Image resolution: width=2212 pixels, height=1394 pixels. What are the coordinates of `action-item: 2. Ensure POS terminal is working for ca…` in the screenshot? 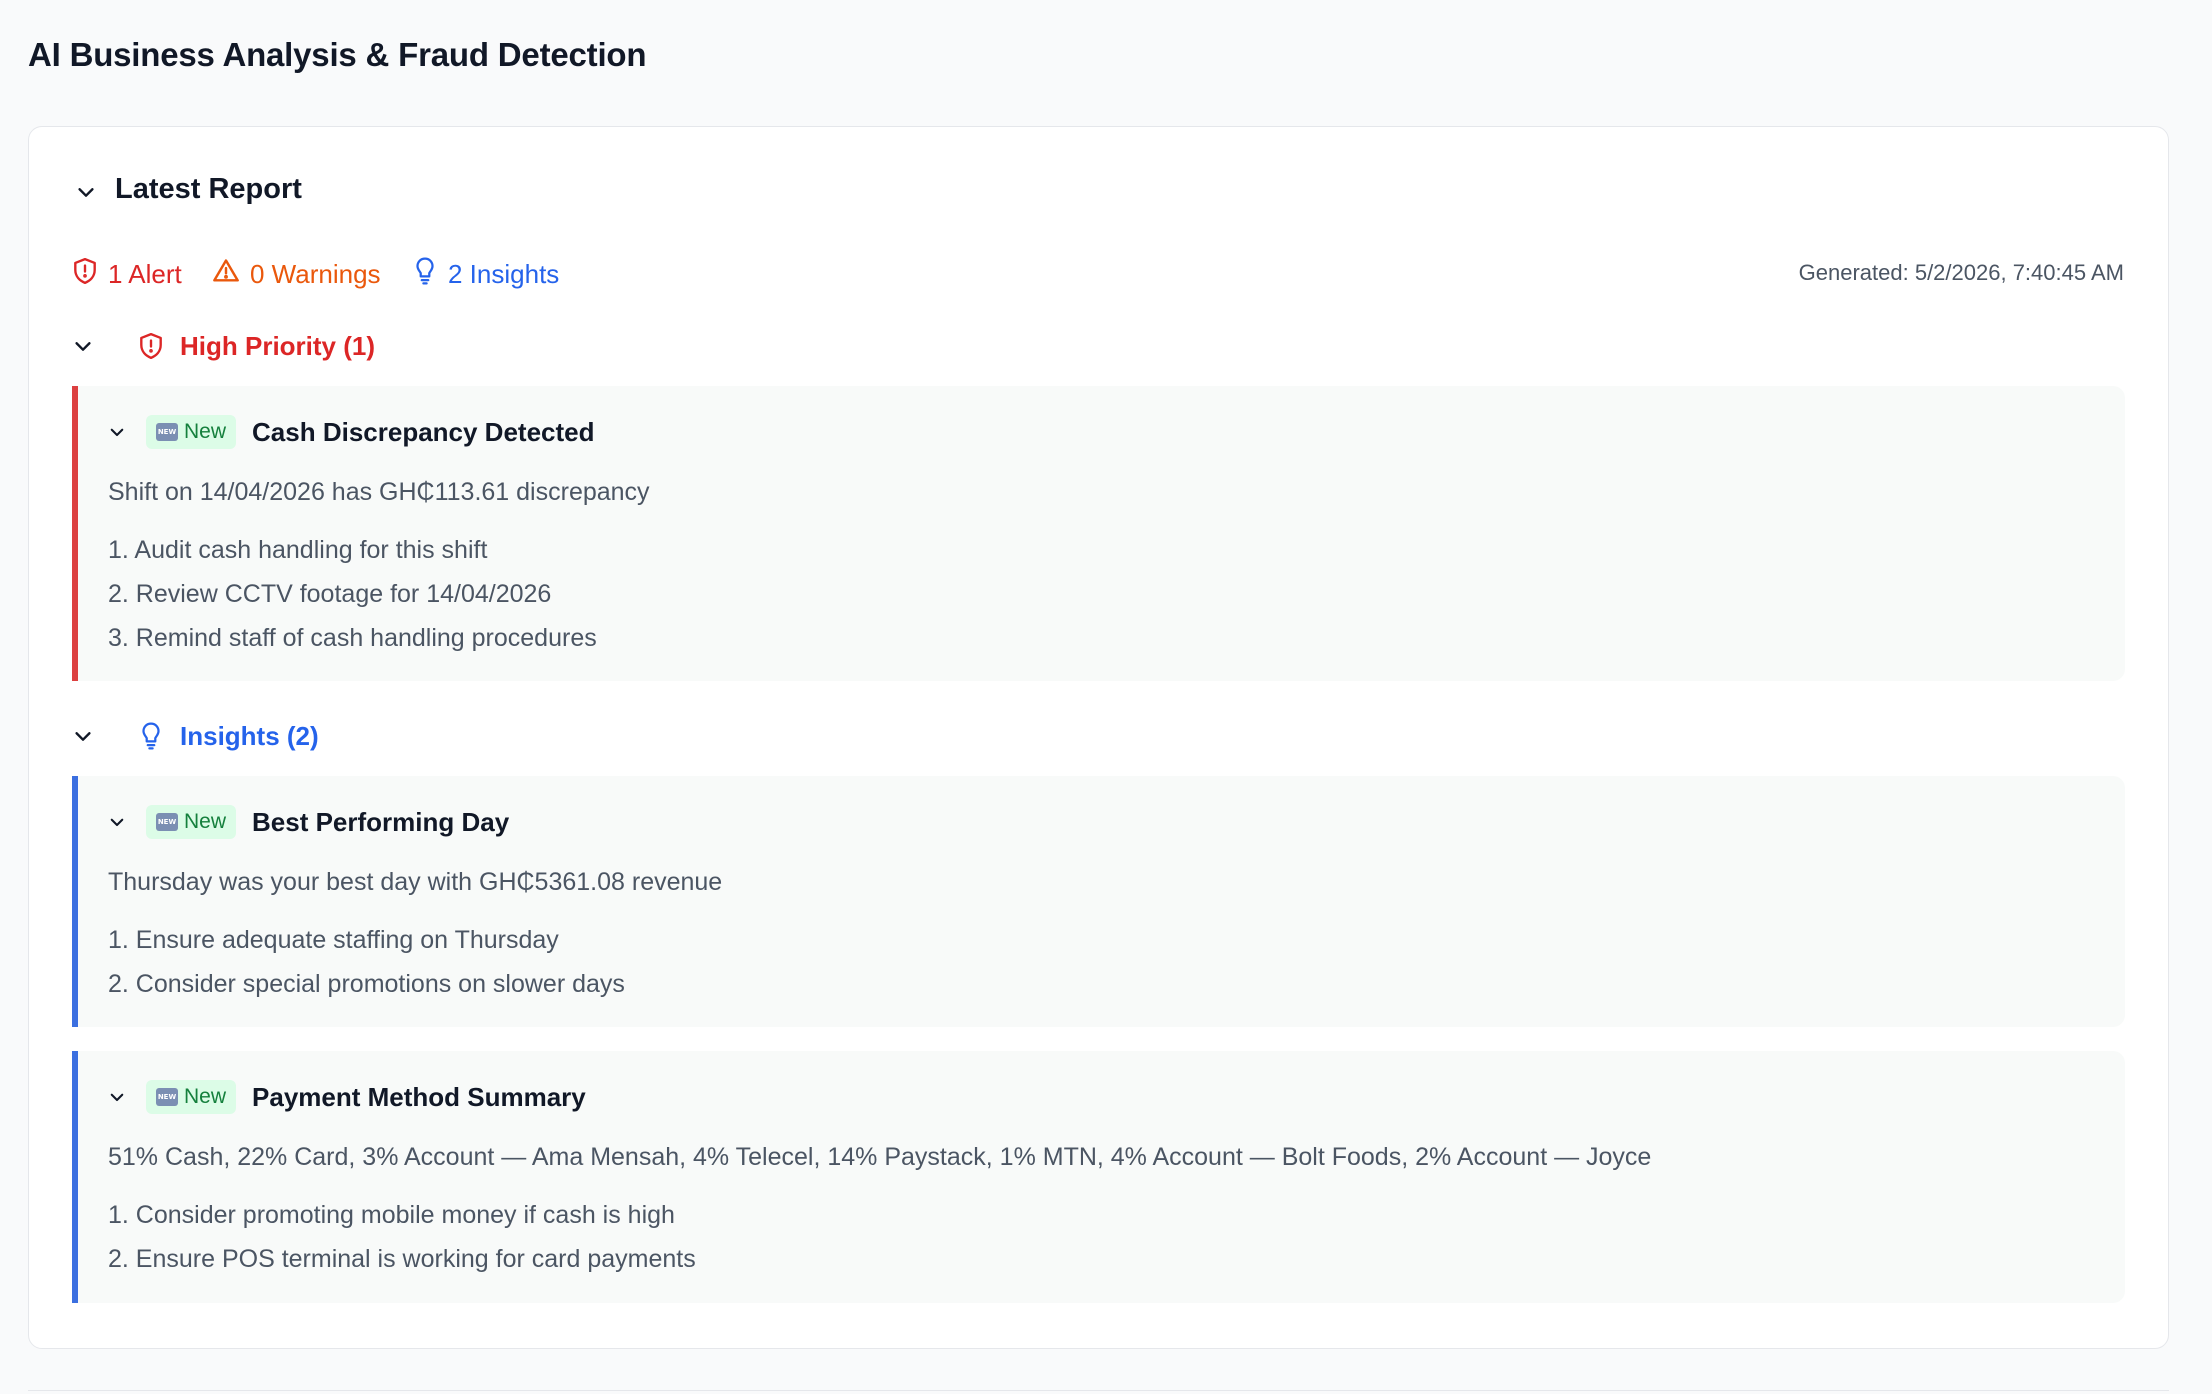 It's located at (402, 1259).